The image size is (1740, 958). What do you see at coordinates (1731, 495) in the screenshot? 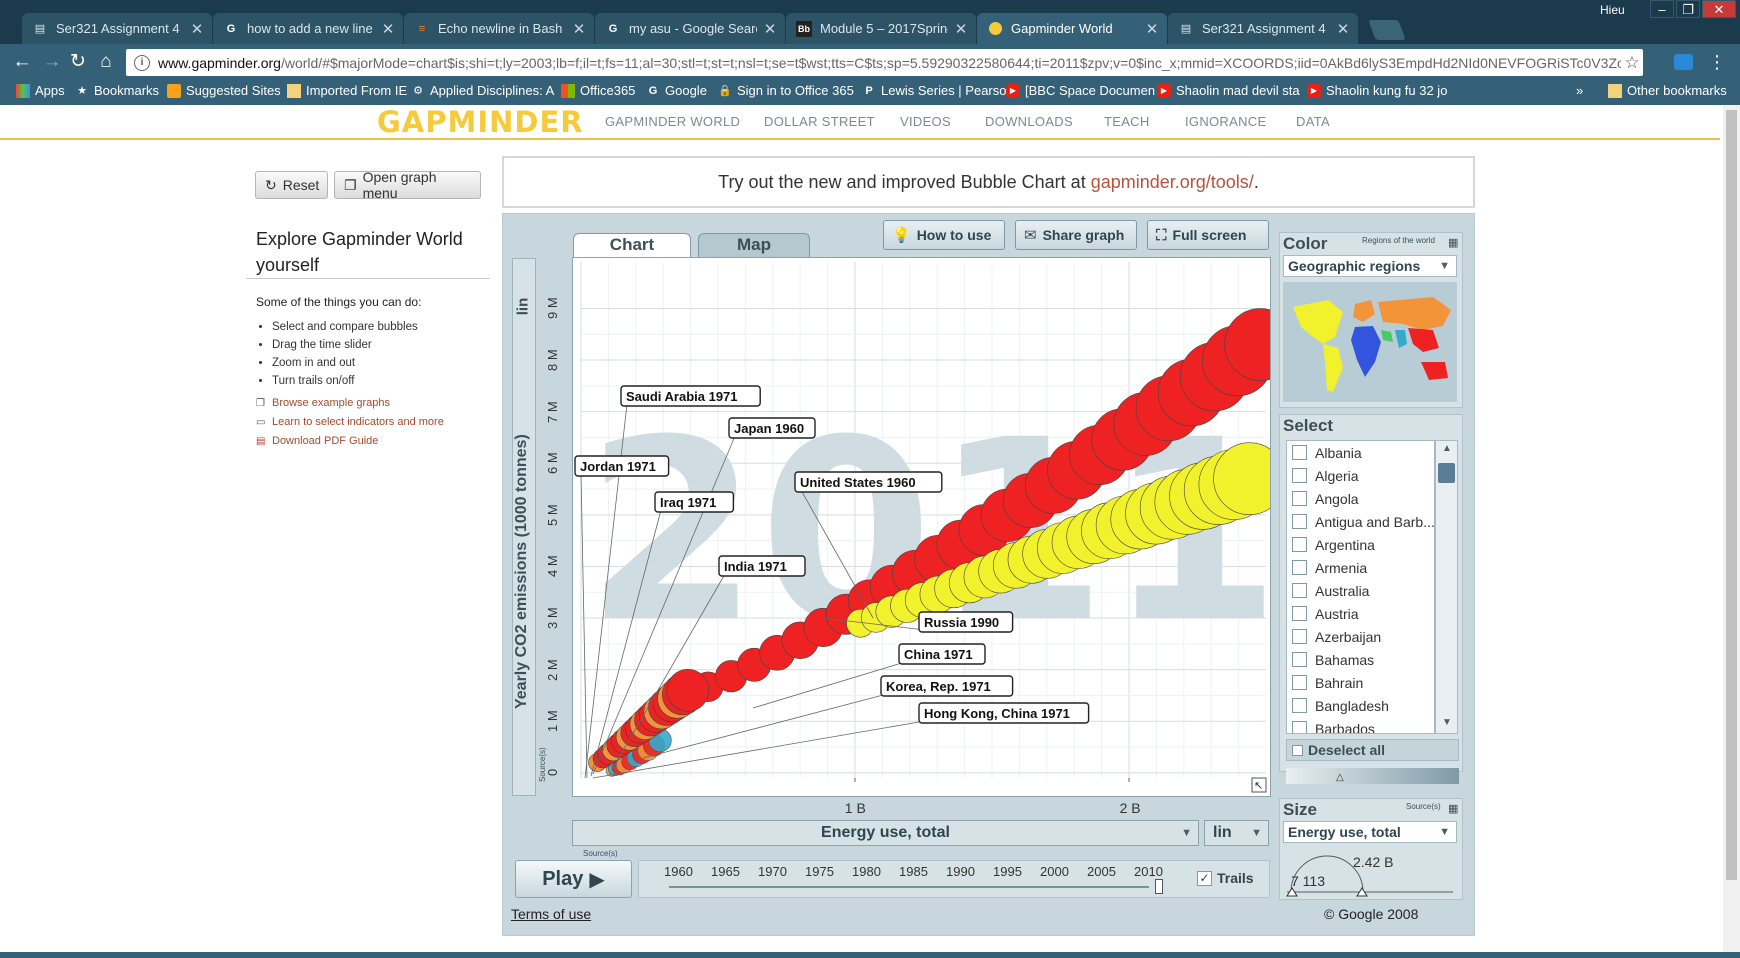
I see `page-scrollbar-thumb` at bounding box center [1731, 495].